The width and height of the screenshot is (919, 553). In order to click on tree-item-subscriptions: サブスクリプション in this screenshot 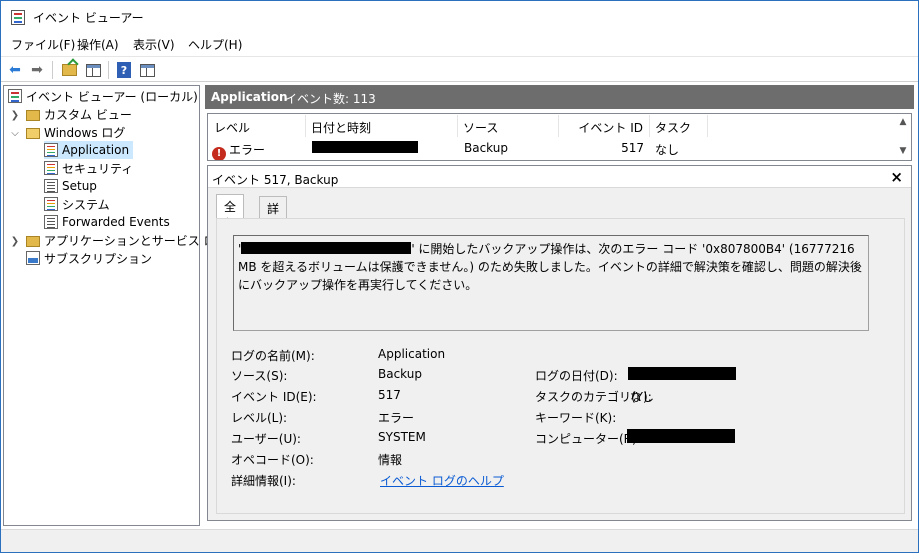, I will do `click(89, 258)`.